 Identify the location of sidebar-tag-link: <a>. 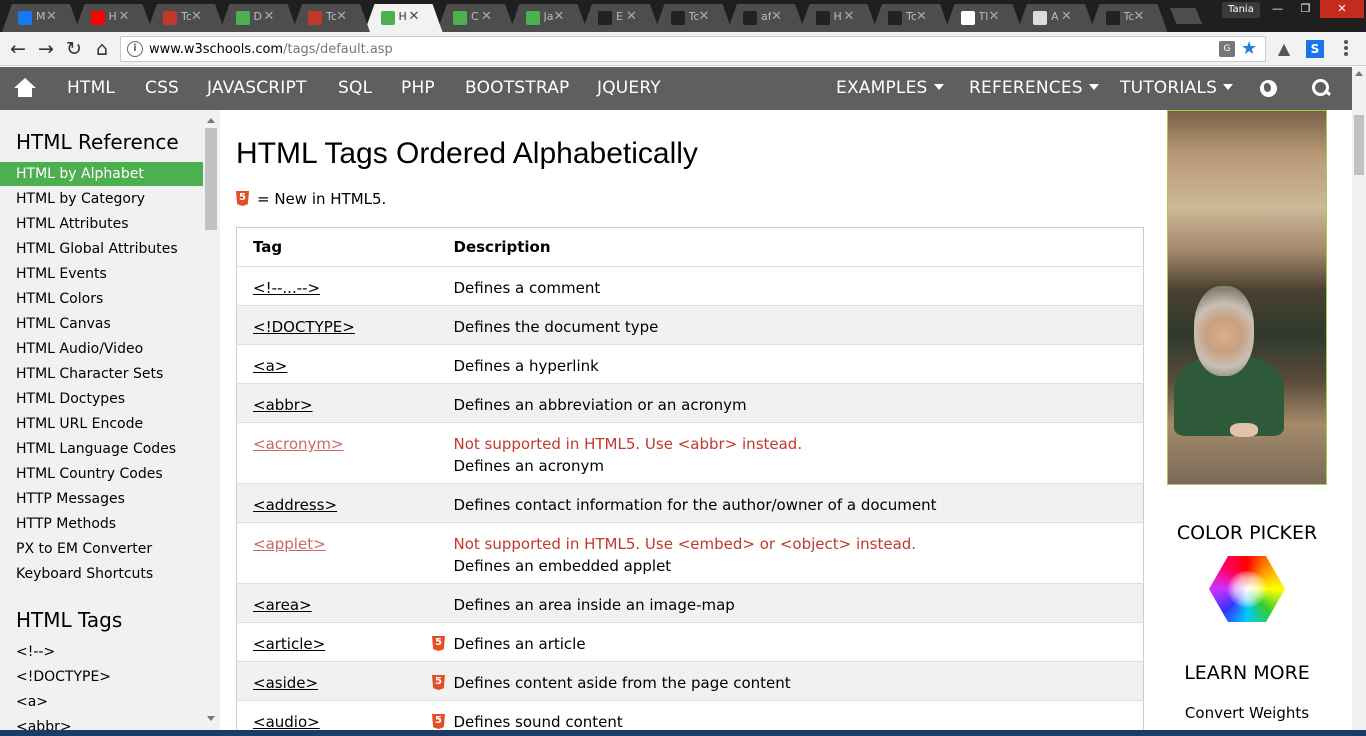
(101, 702).